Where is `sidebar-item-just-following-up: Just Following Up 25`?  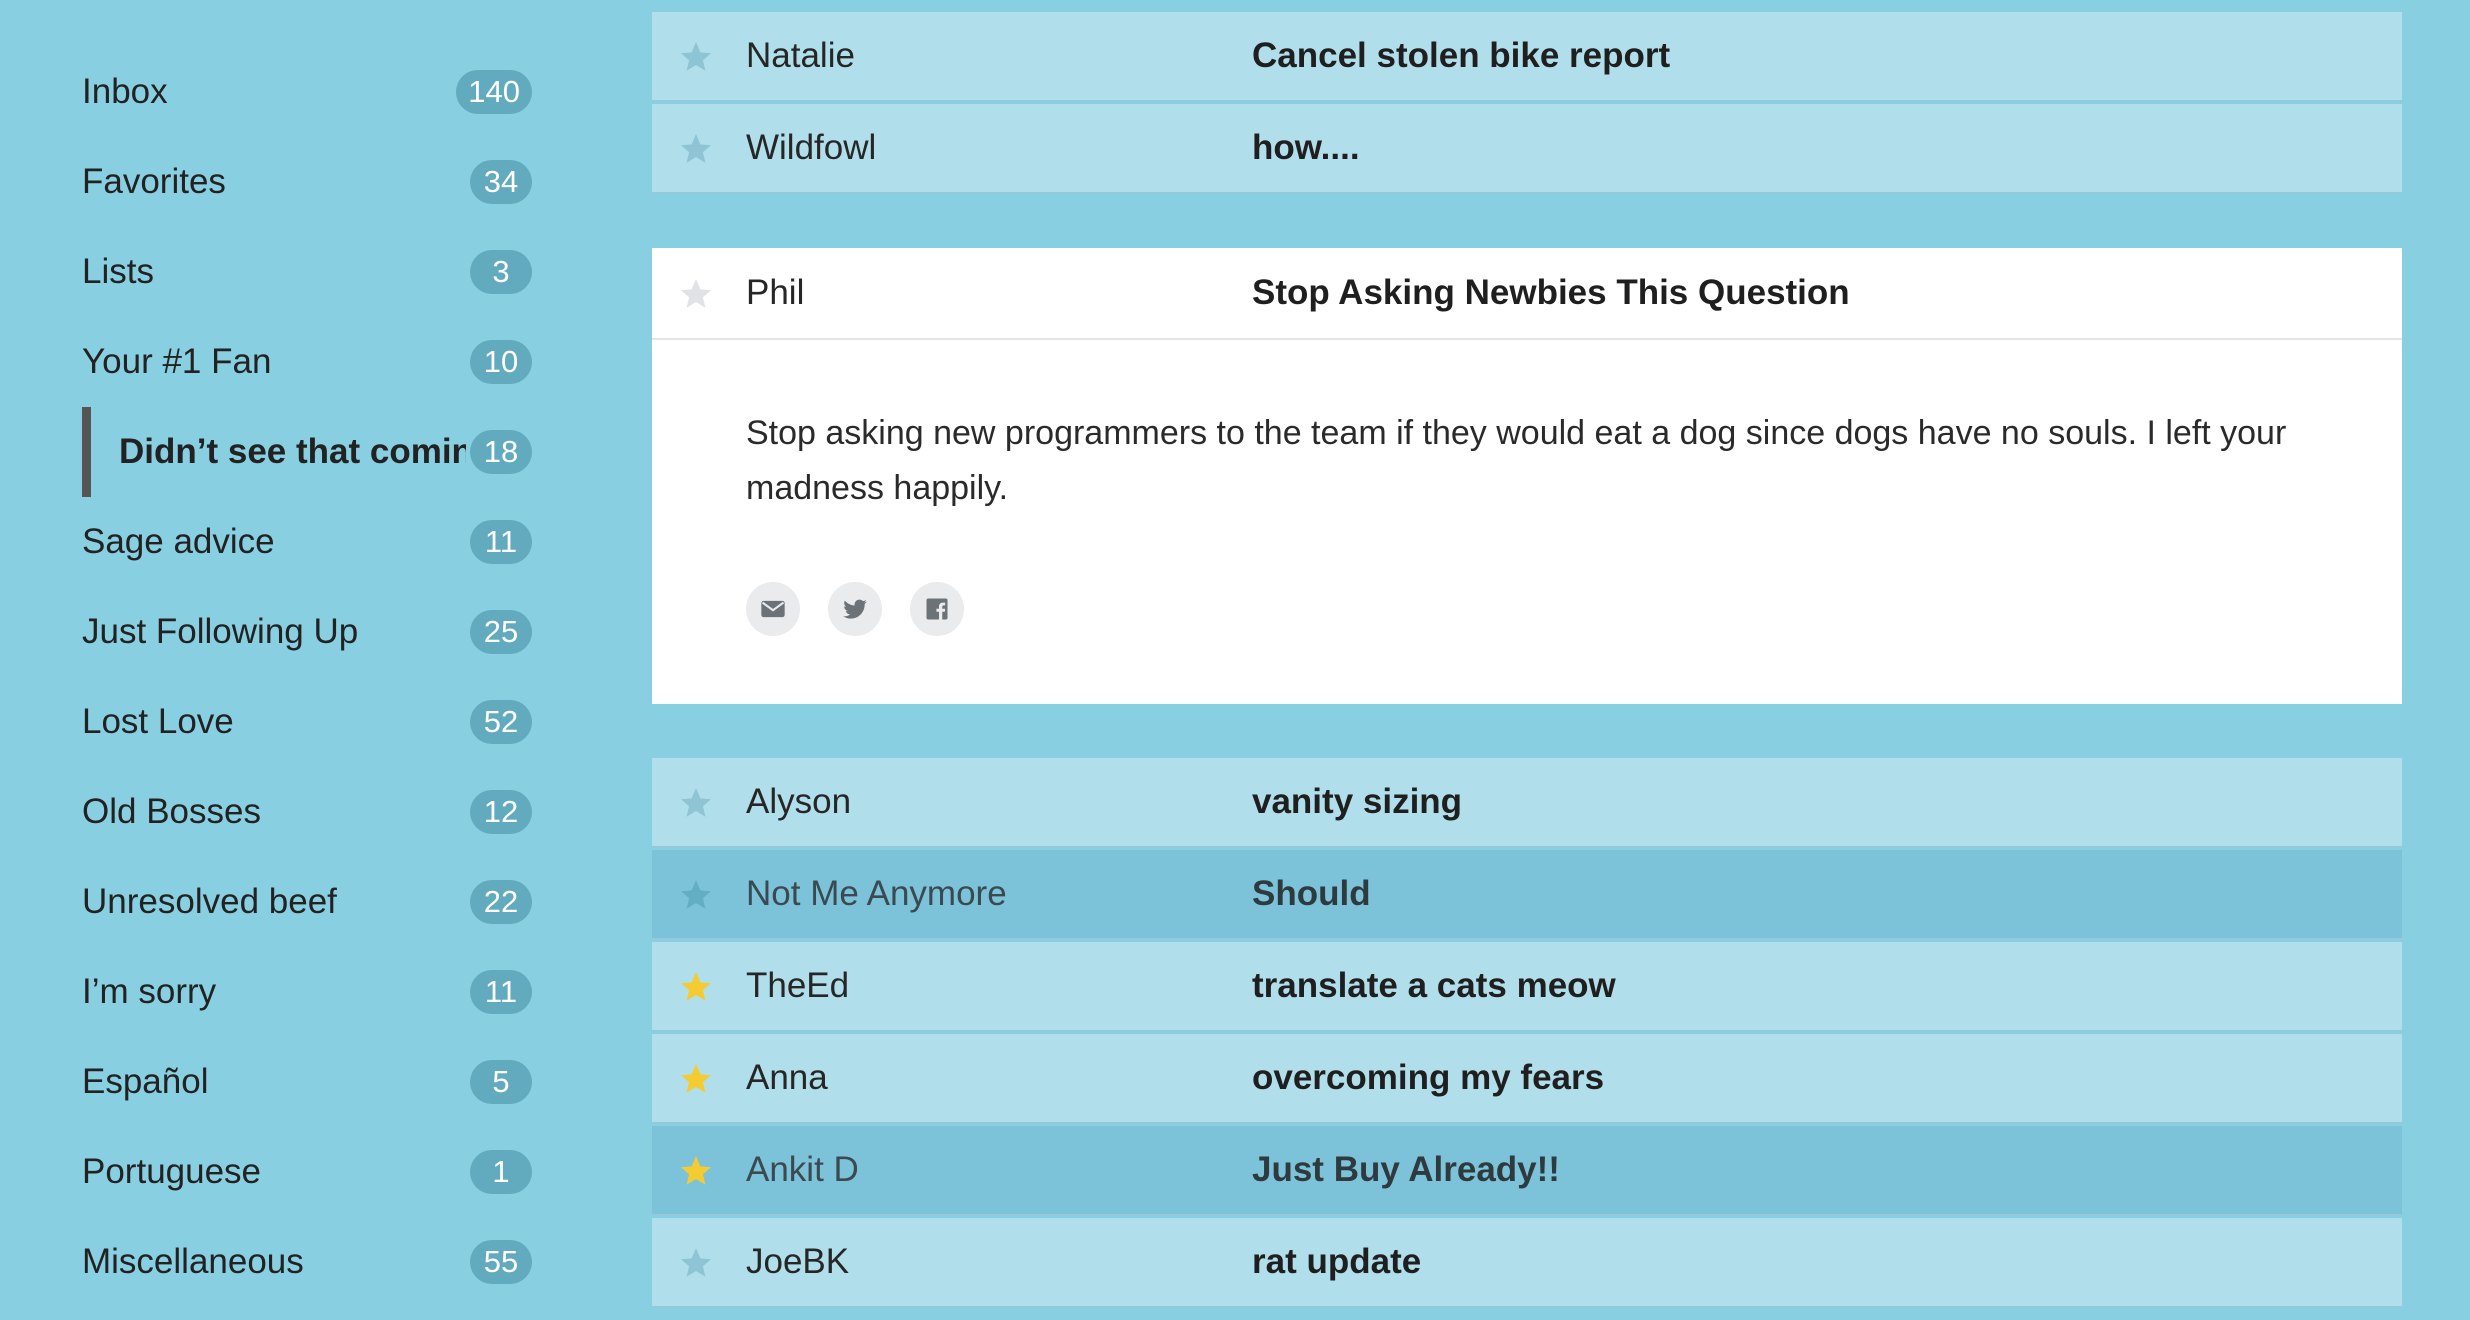
sidebar-item-just-following-up: Just Following Up 25 is located at coordinates (307, 632).